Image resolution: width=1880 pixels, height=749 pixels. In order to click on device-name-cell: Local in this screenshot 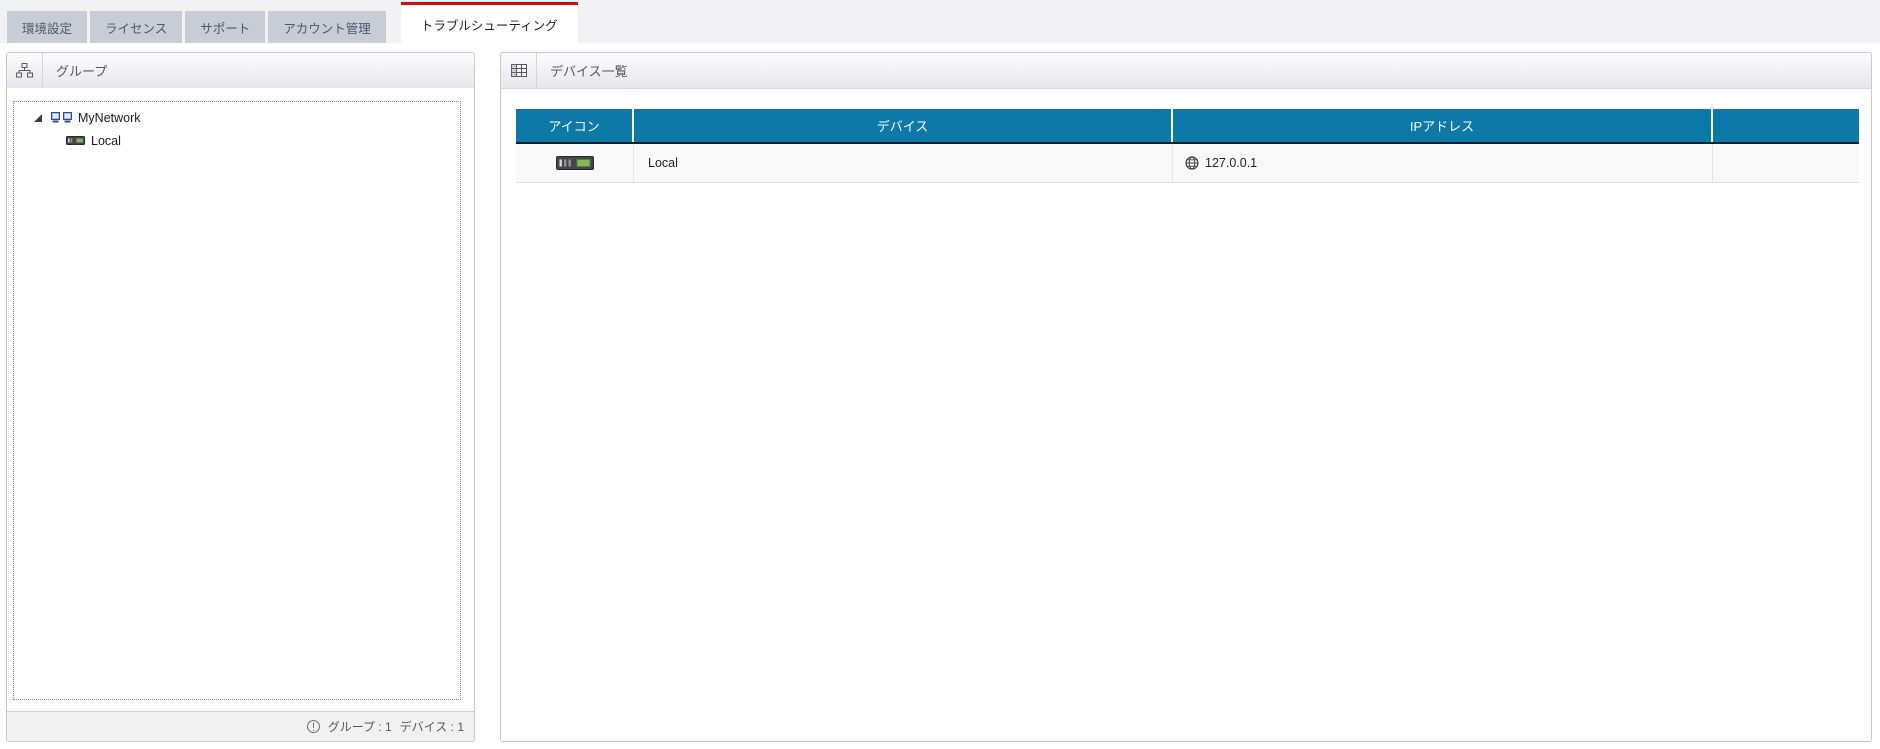, I will do `click(903, 163)`.